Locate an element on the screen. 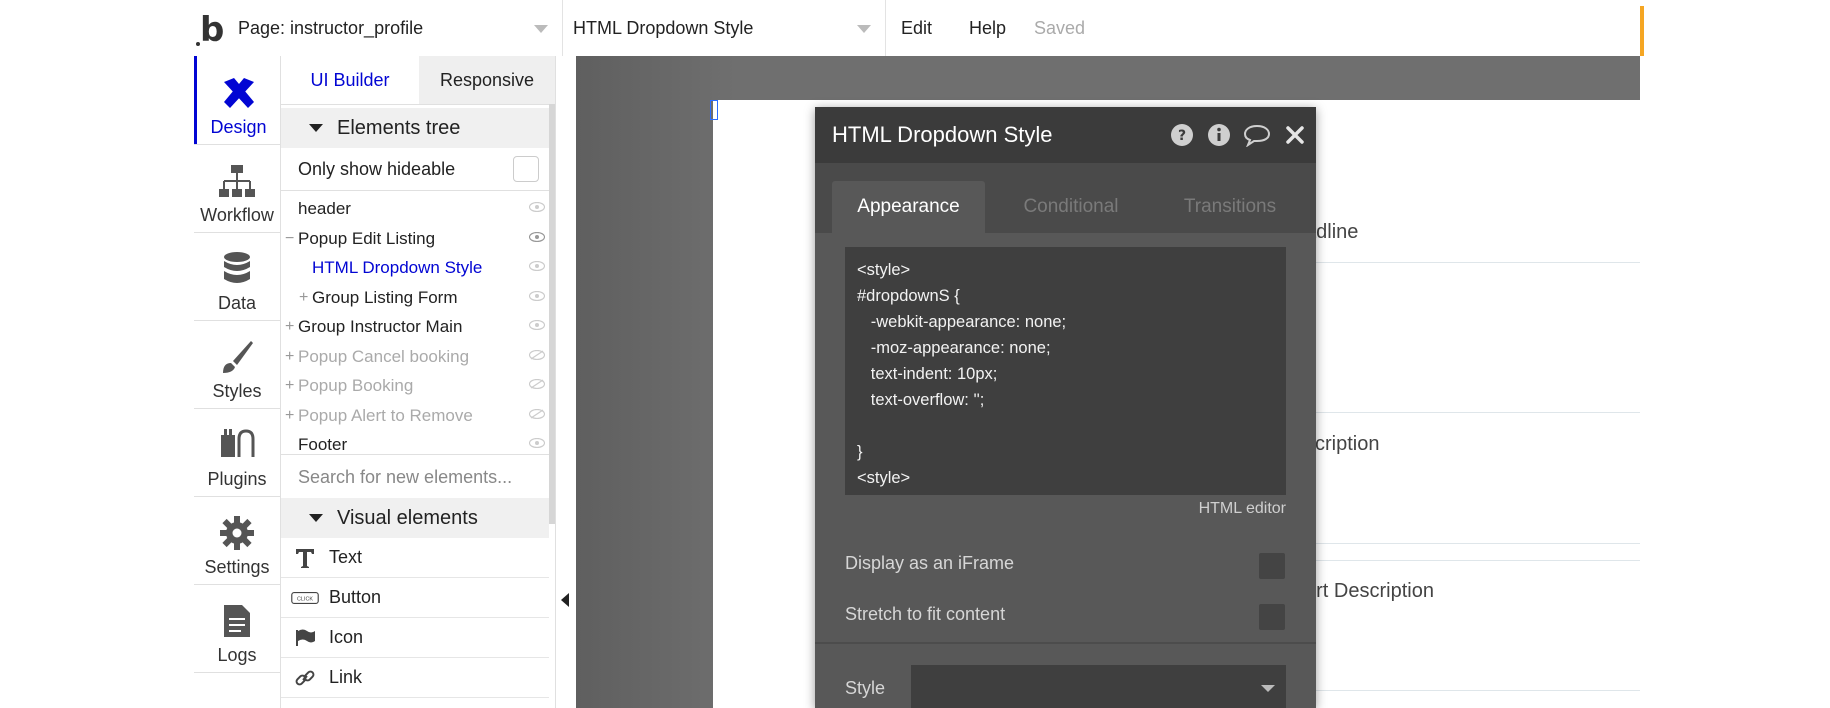 The width and height of the screenshot is (1830, 708). nav-workflow-label: Workflow is located at coordinates (237, 215).